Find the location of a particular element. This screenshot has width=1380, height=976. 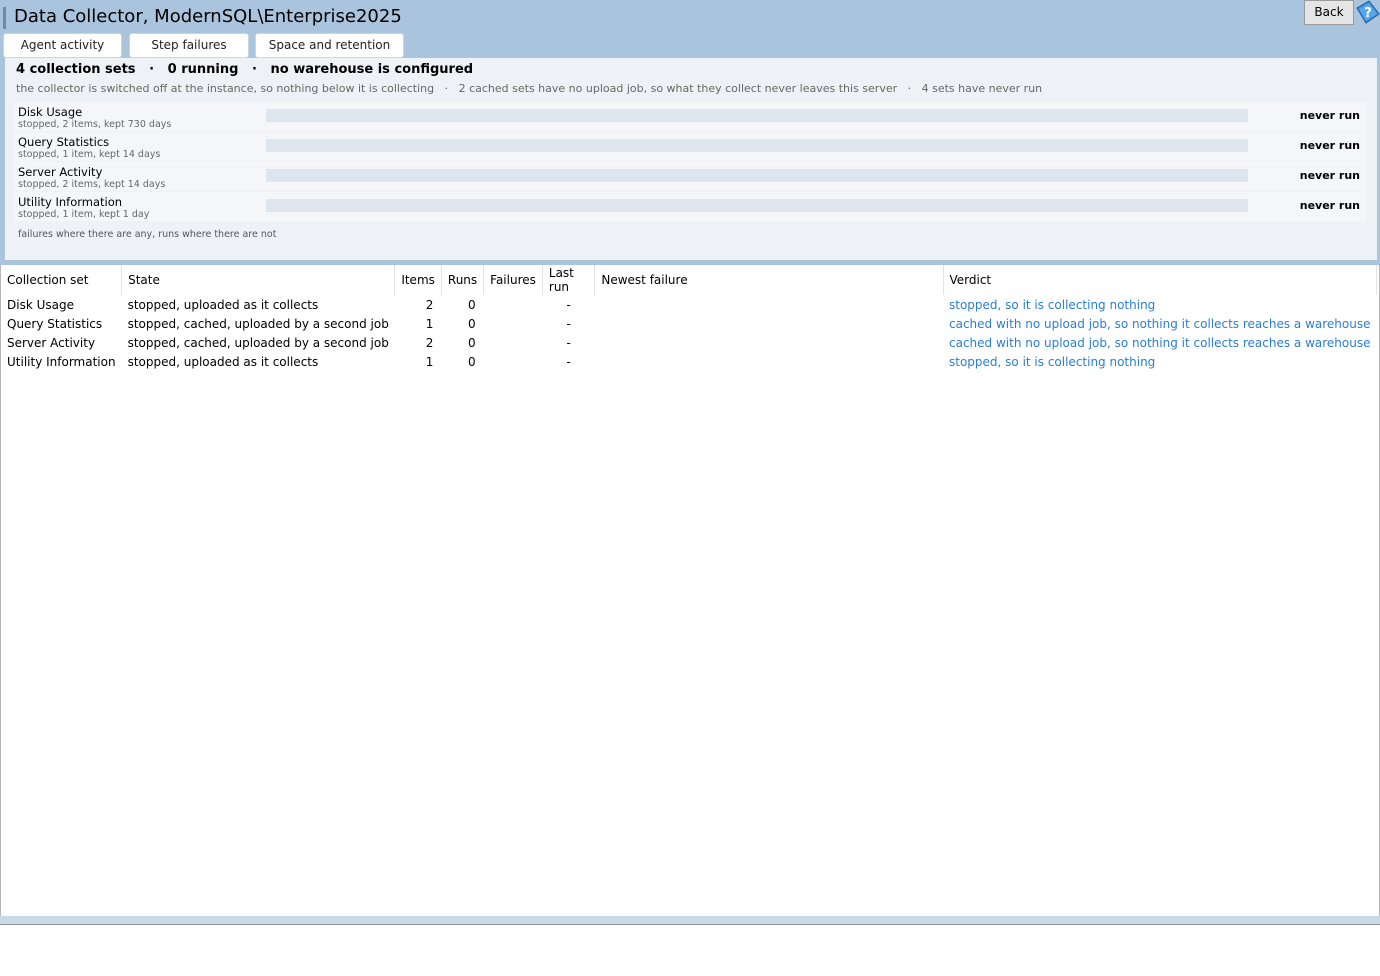

set-meta: stopped, 2 items, kept 730 days is located at coordinates (95, 124).